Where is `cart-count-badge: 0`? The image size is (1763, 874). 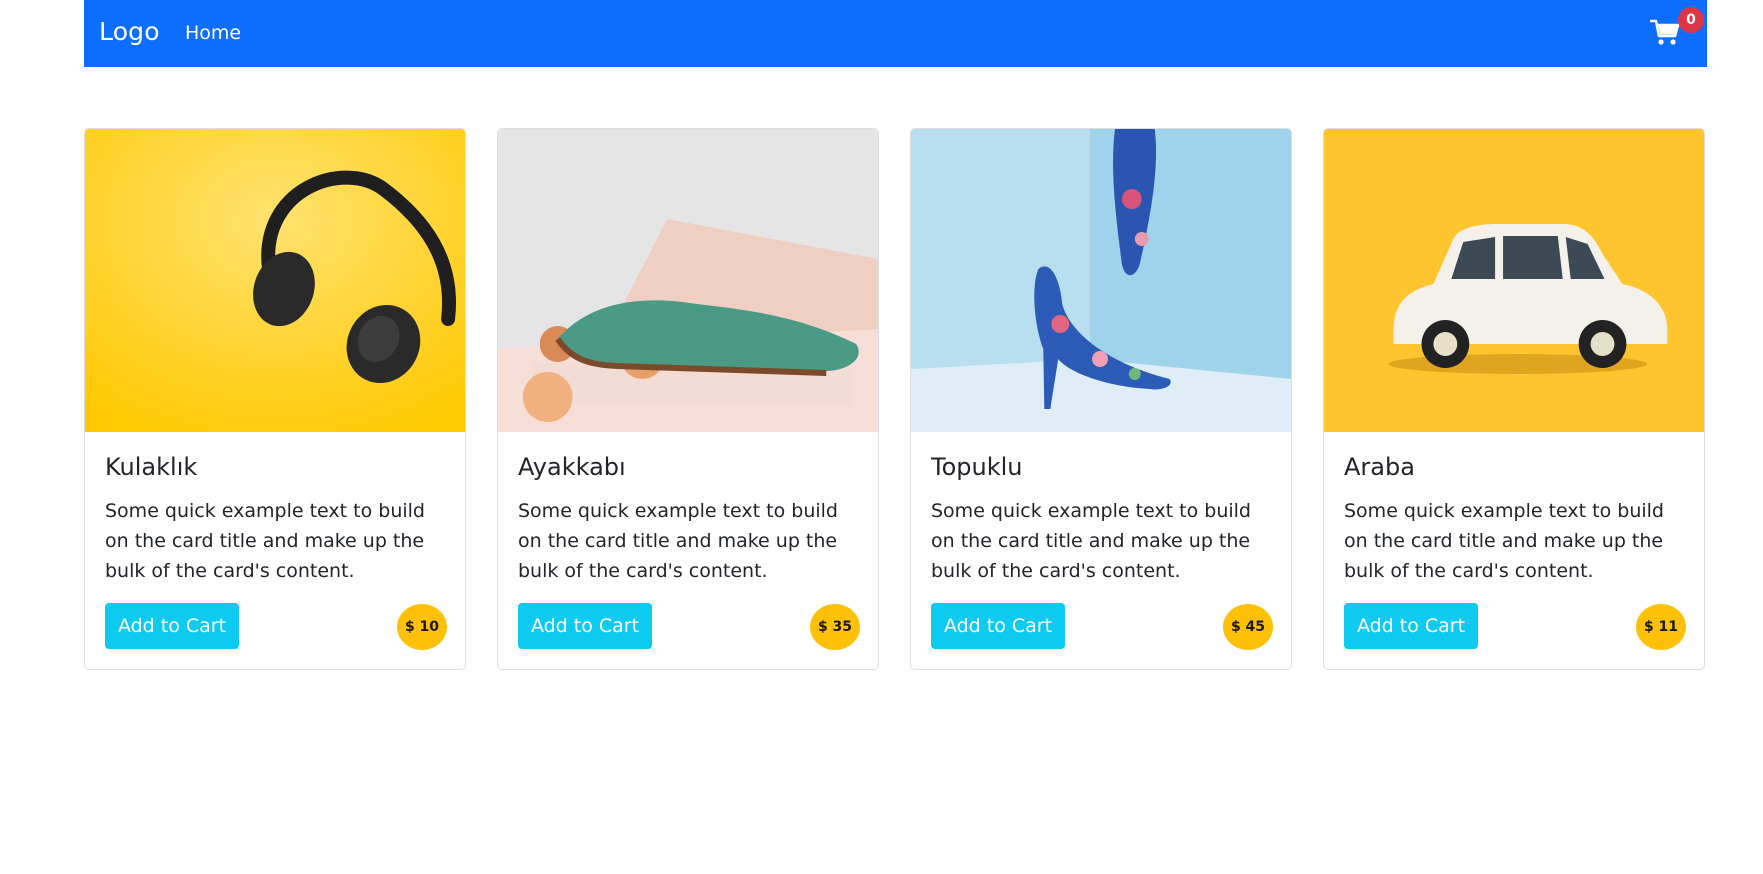
cart-count-badge: 0 is located at coordinates (1691, 20).